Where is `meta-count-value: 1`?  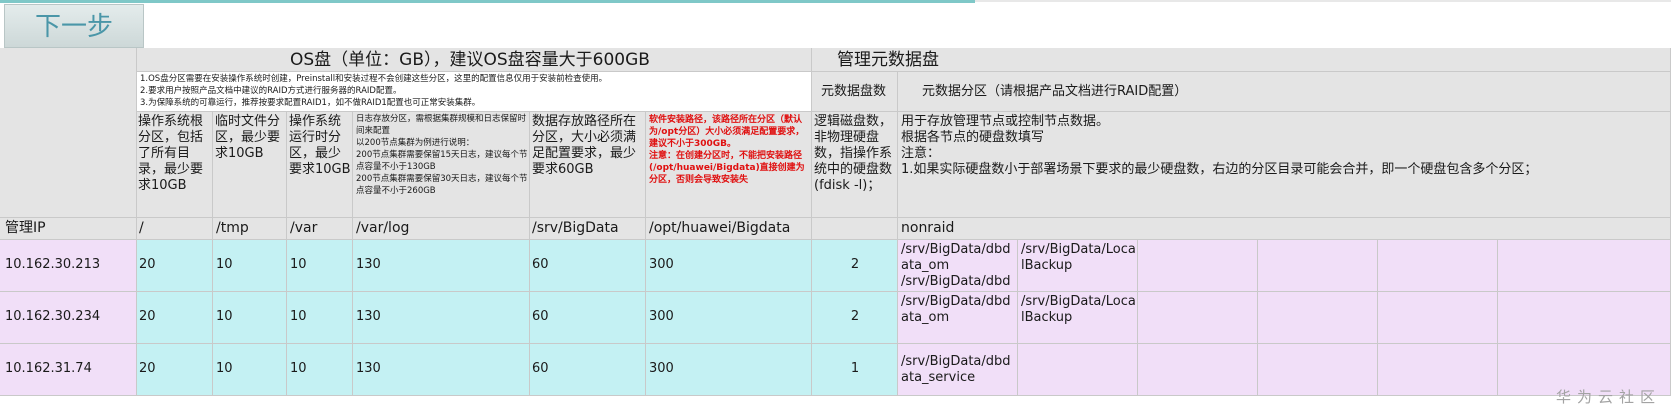 meta-count-value: 1 is located at coordinates (855, 368).